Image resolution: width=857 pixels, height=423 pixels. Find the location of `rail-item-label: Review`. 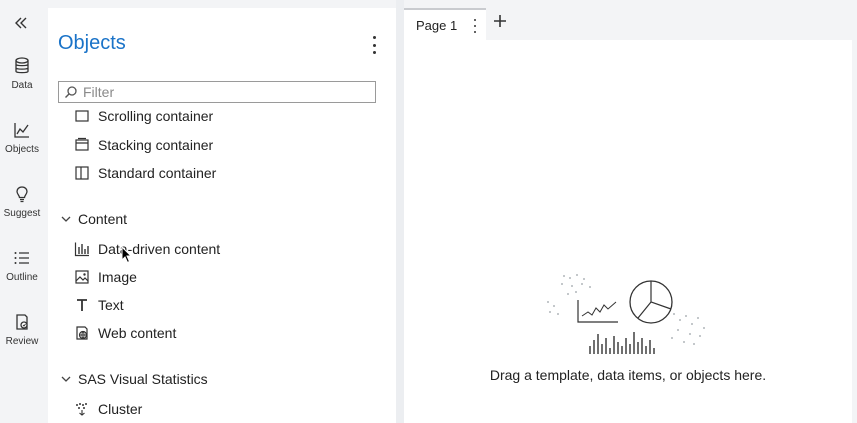

rail-item-label: Review is located at coordinates (22, 341).